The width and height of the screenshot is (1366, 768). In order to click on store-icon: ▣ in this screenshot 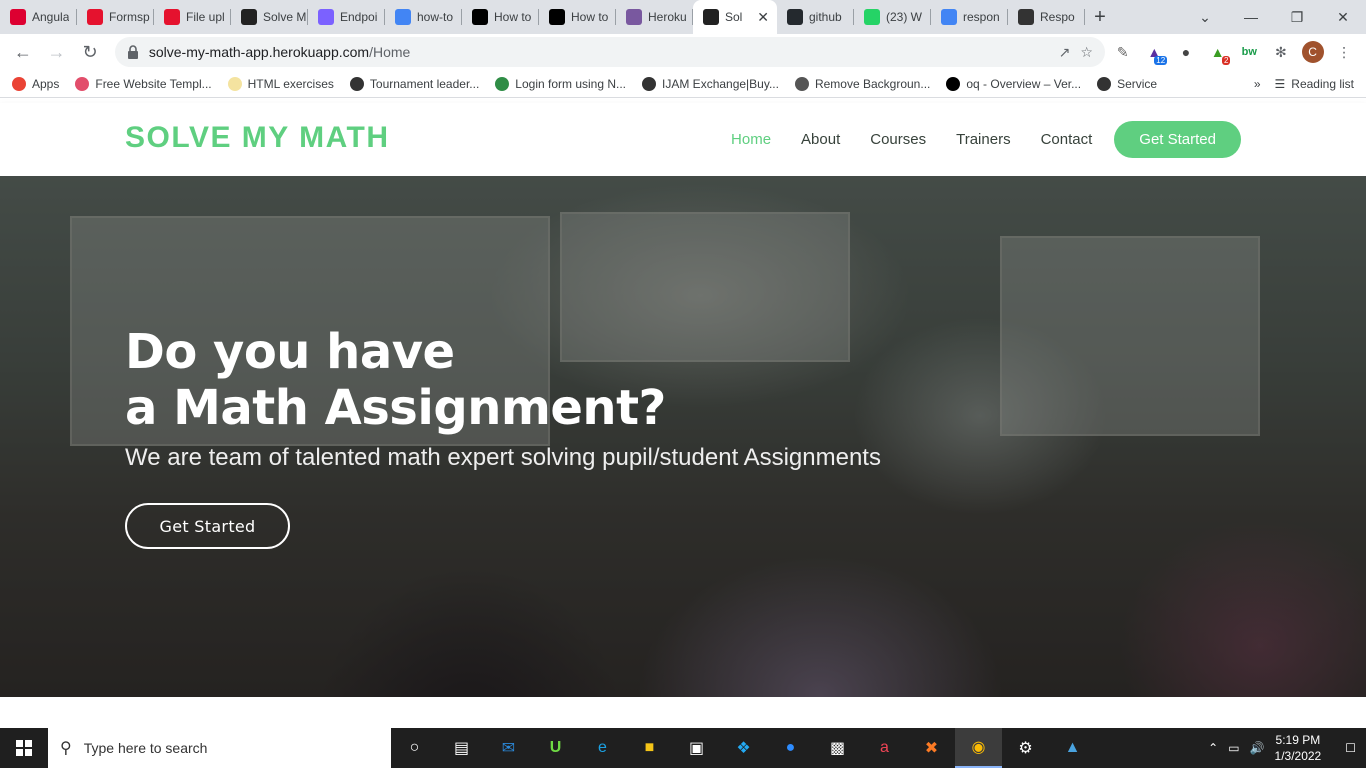, I will do `click(696, 748)`.